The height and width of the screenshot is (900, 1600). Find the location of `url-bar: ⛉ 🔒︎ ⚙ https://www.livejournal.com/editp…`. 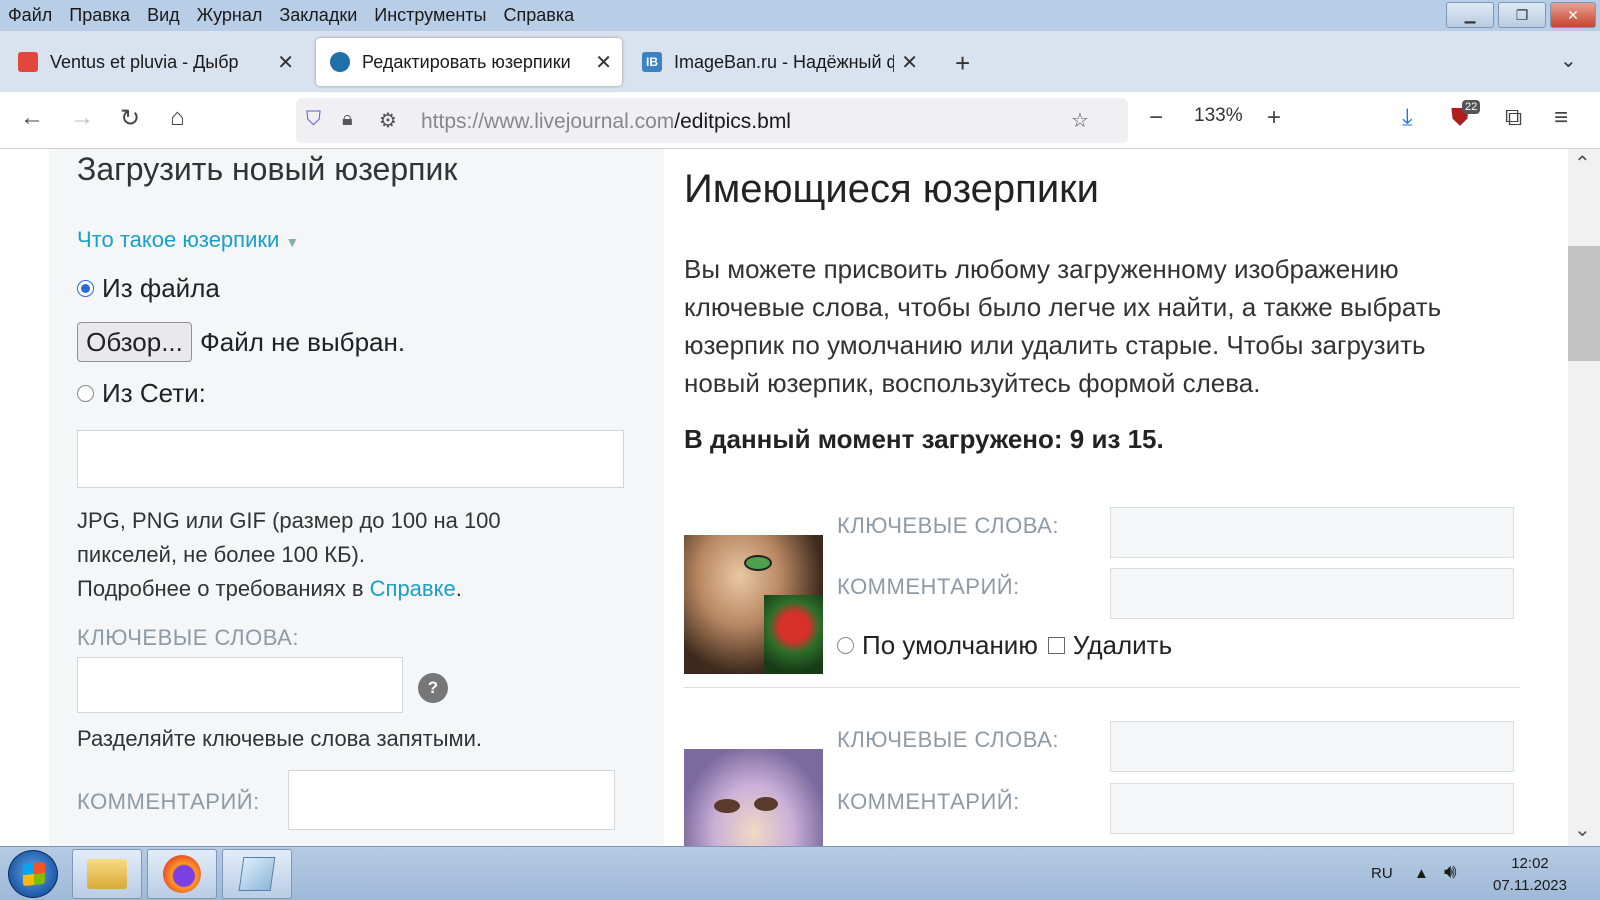

url-bar: ⛉ 🔒︎ ⚙ https://www.livejournal.com/editp… is located at coordinates (712, 120).